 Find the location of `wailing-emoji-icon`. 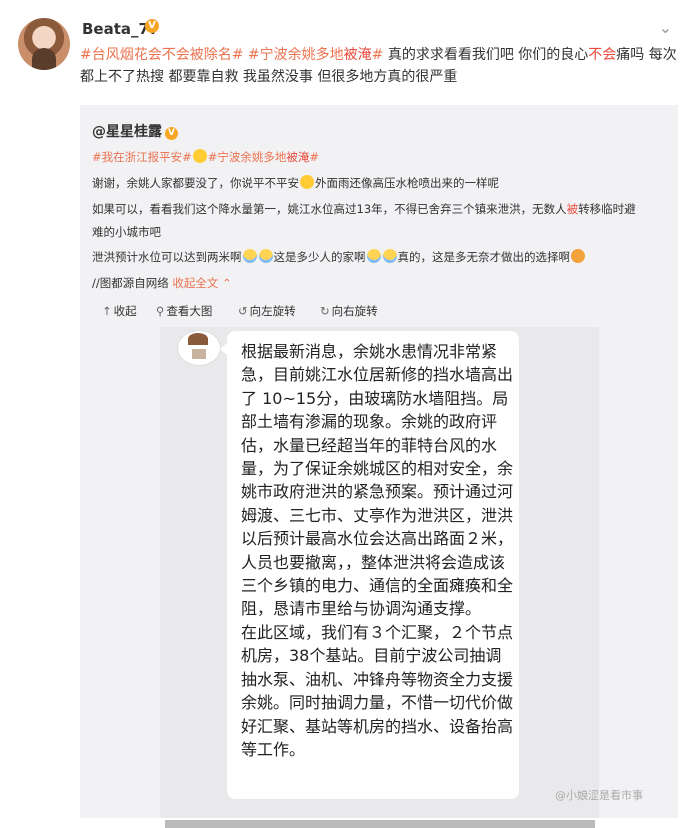

wailing-emoji-icon is located at coordinates (578, 256).